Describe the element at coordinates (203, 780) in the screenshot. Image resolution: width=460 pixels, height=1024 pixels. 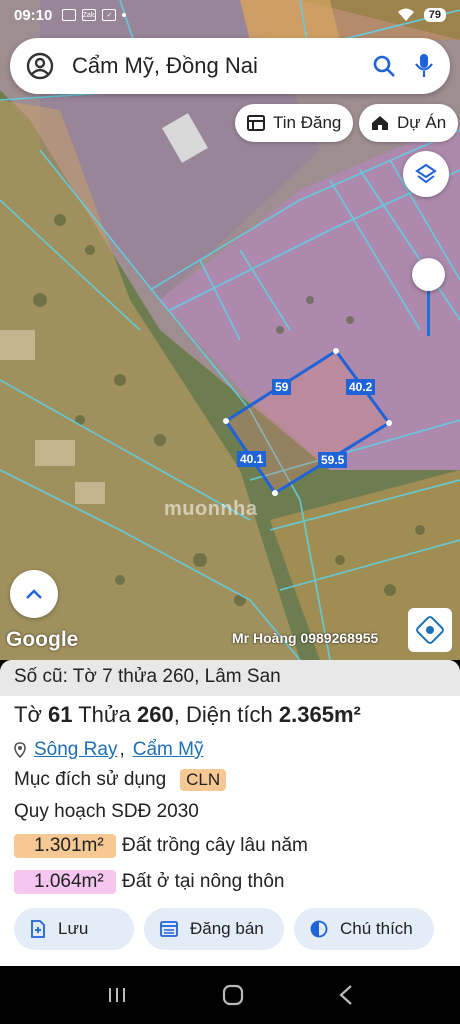
I see `land-use-badge: CLN` at that location.